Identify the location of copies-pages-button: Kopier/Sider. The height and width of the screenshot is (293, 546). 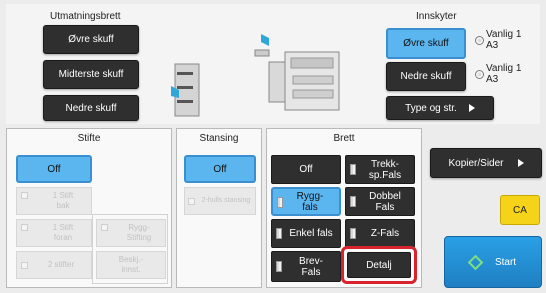
(486, 163).